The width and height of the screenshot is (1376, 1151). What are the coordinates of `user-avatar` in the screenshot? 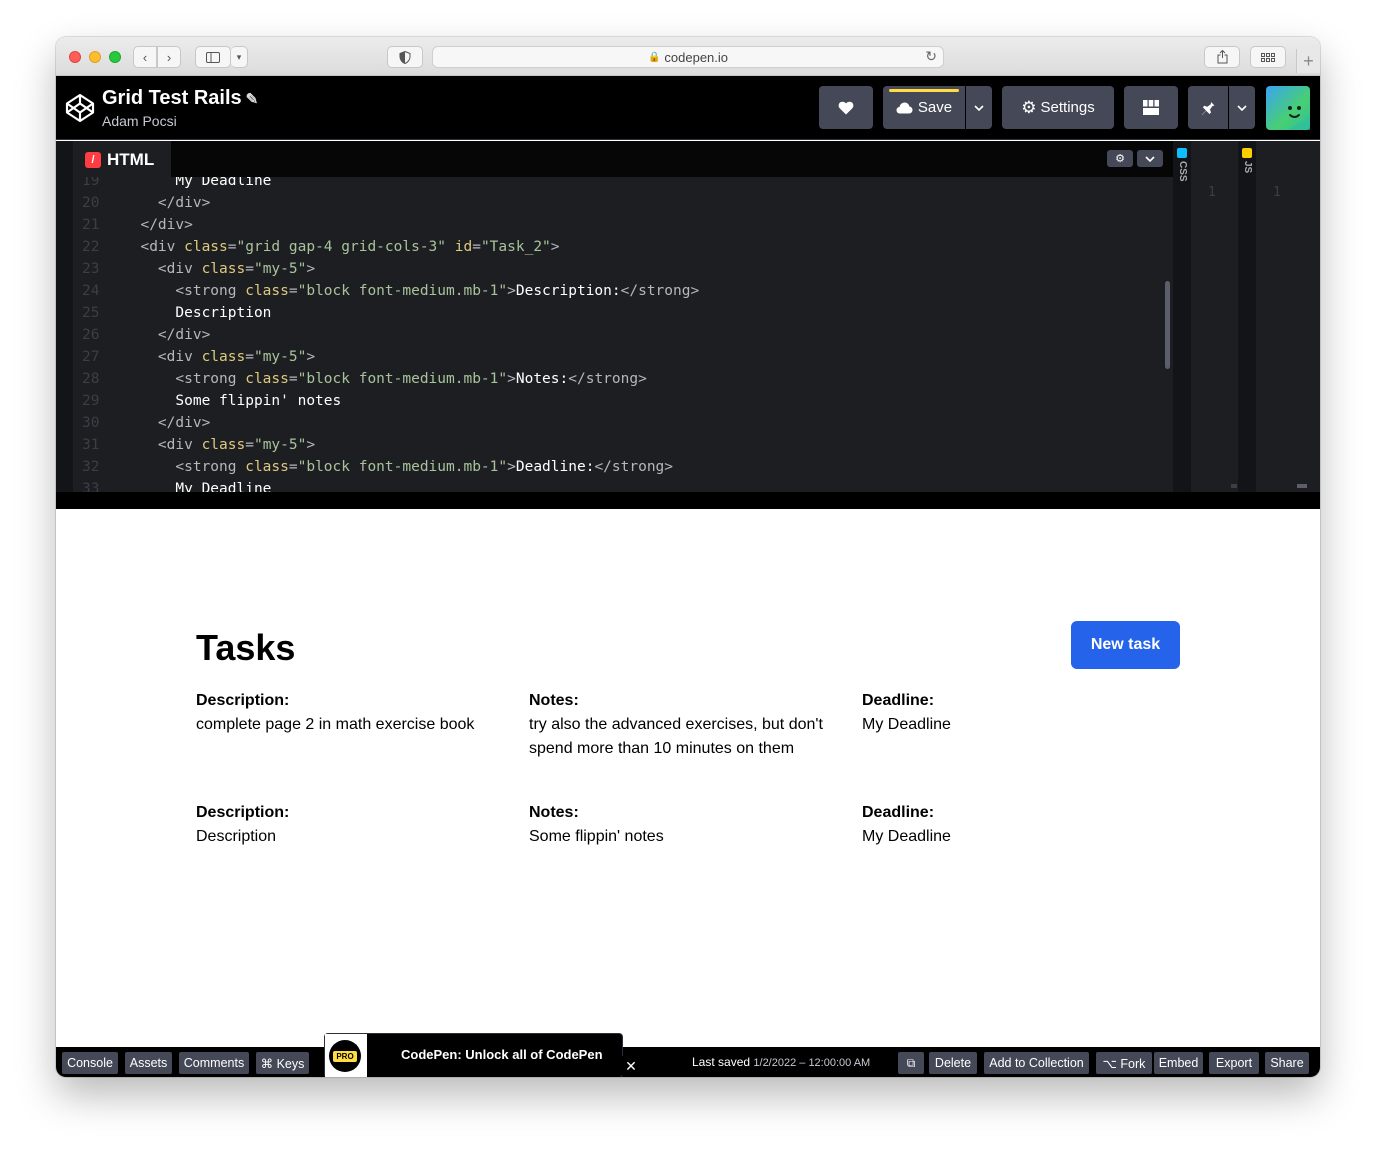 It's located at (1288, 108).